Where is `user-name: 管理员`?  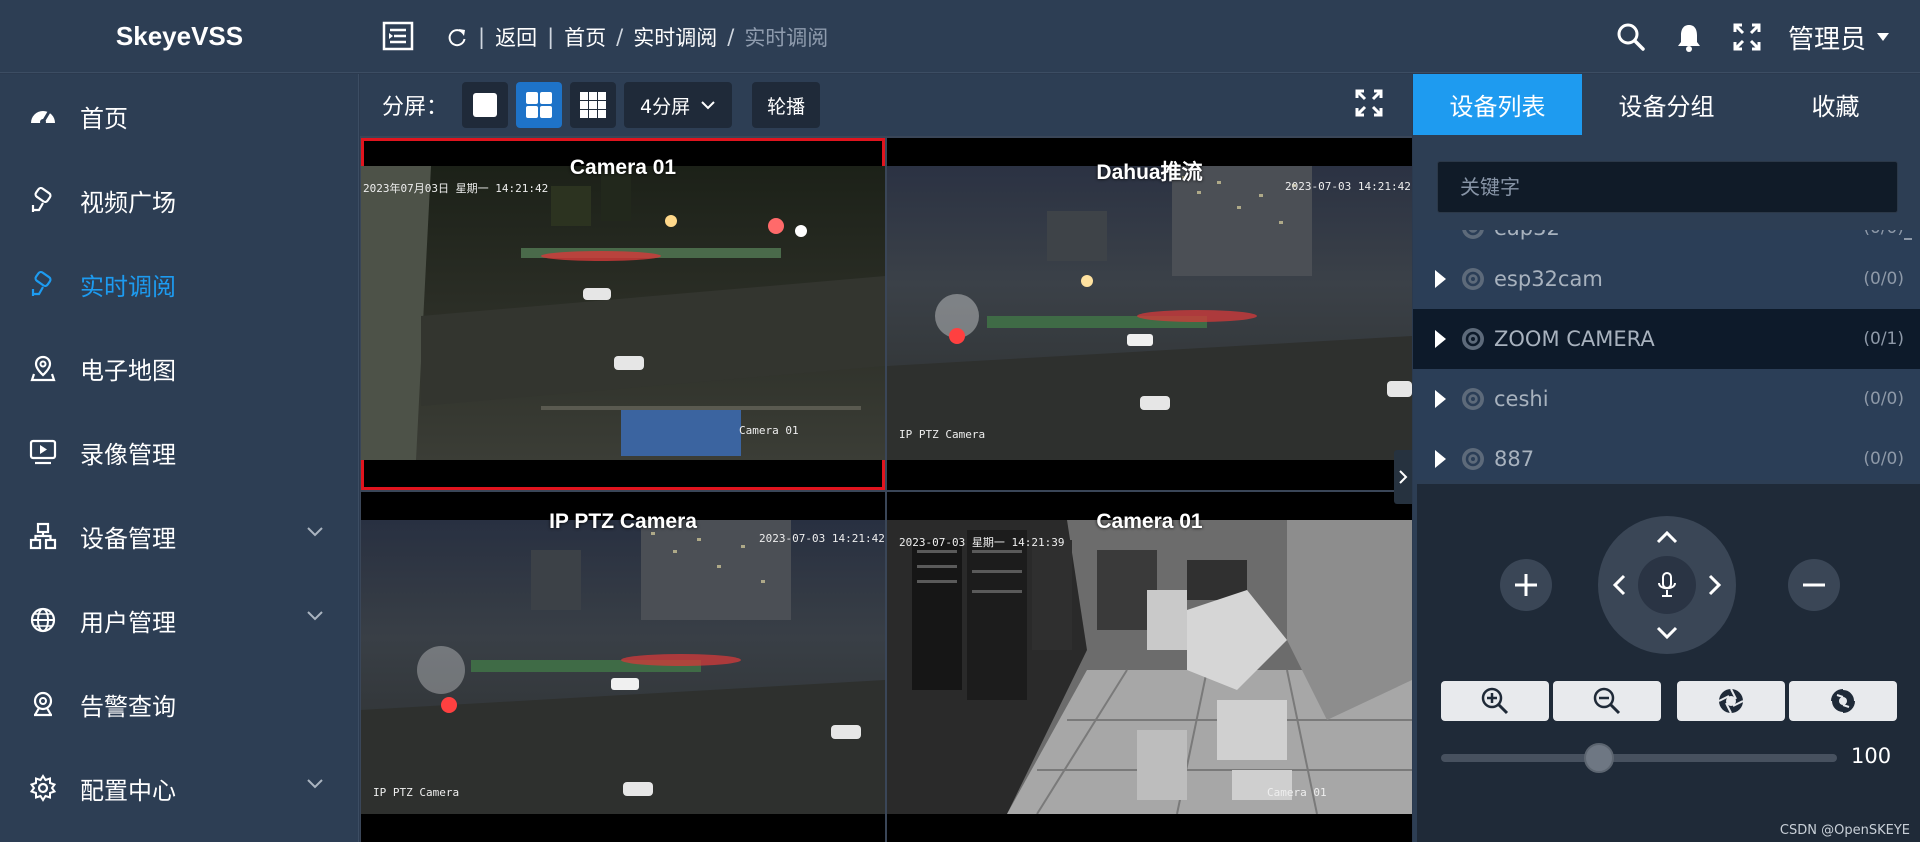 user-name: 管理员 is located at coordinates (1826, 39).